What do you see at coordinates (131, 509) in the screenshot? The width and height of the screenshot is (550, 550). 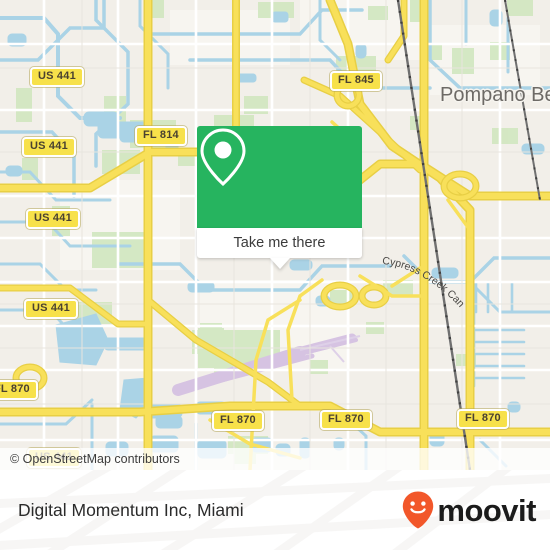 I see `place-title: Digital Momentum Inc, Miami` at bounding box center [131, 509].